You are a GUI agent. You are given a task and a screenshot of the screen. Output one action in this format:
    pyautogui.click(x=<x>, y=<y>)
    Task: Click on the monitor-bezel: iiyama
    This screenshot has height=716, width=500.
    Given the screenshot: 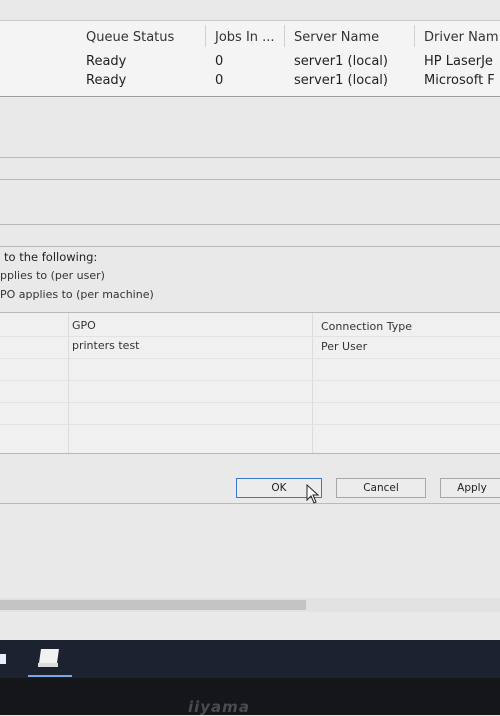 What is the action you would take?
    pyautogui.click(x=250, y=697)
    